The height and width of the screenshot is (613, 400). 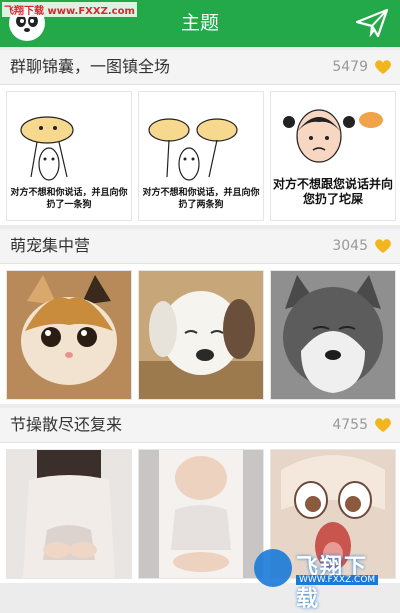 What do you see at coordinates (350, 246) in the screenshot?
I see `like-count: 3045` at bounding box center [350, 246].